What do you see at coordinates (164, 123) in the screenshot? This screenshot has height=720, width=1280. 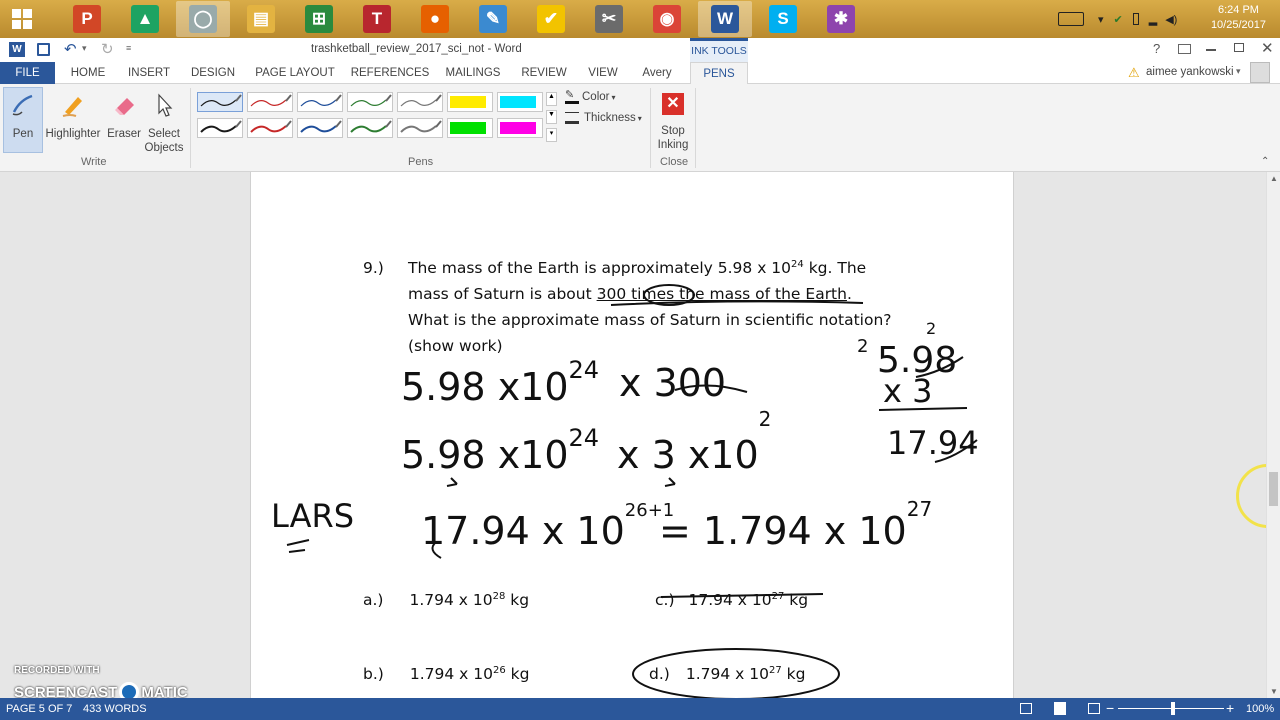 I see `select-objects-tool: Select Objects` at bounding box center [164, 123].